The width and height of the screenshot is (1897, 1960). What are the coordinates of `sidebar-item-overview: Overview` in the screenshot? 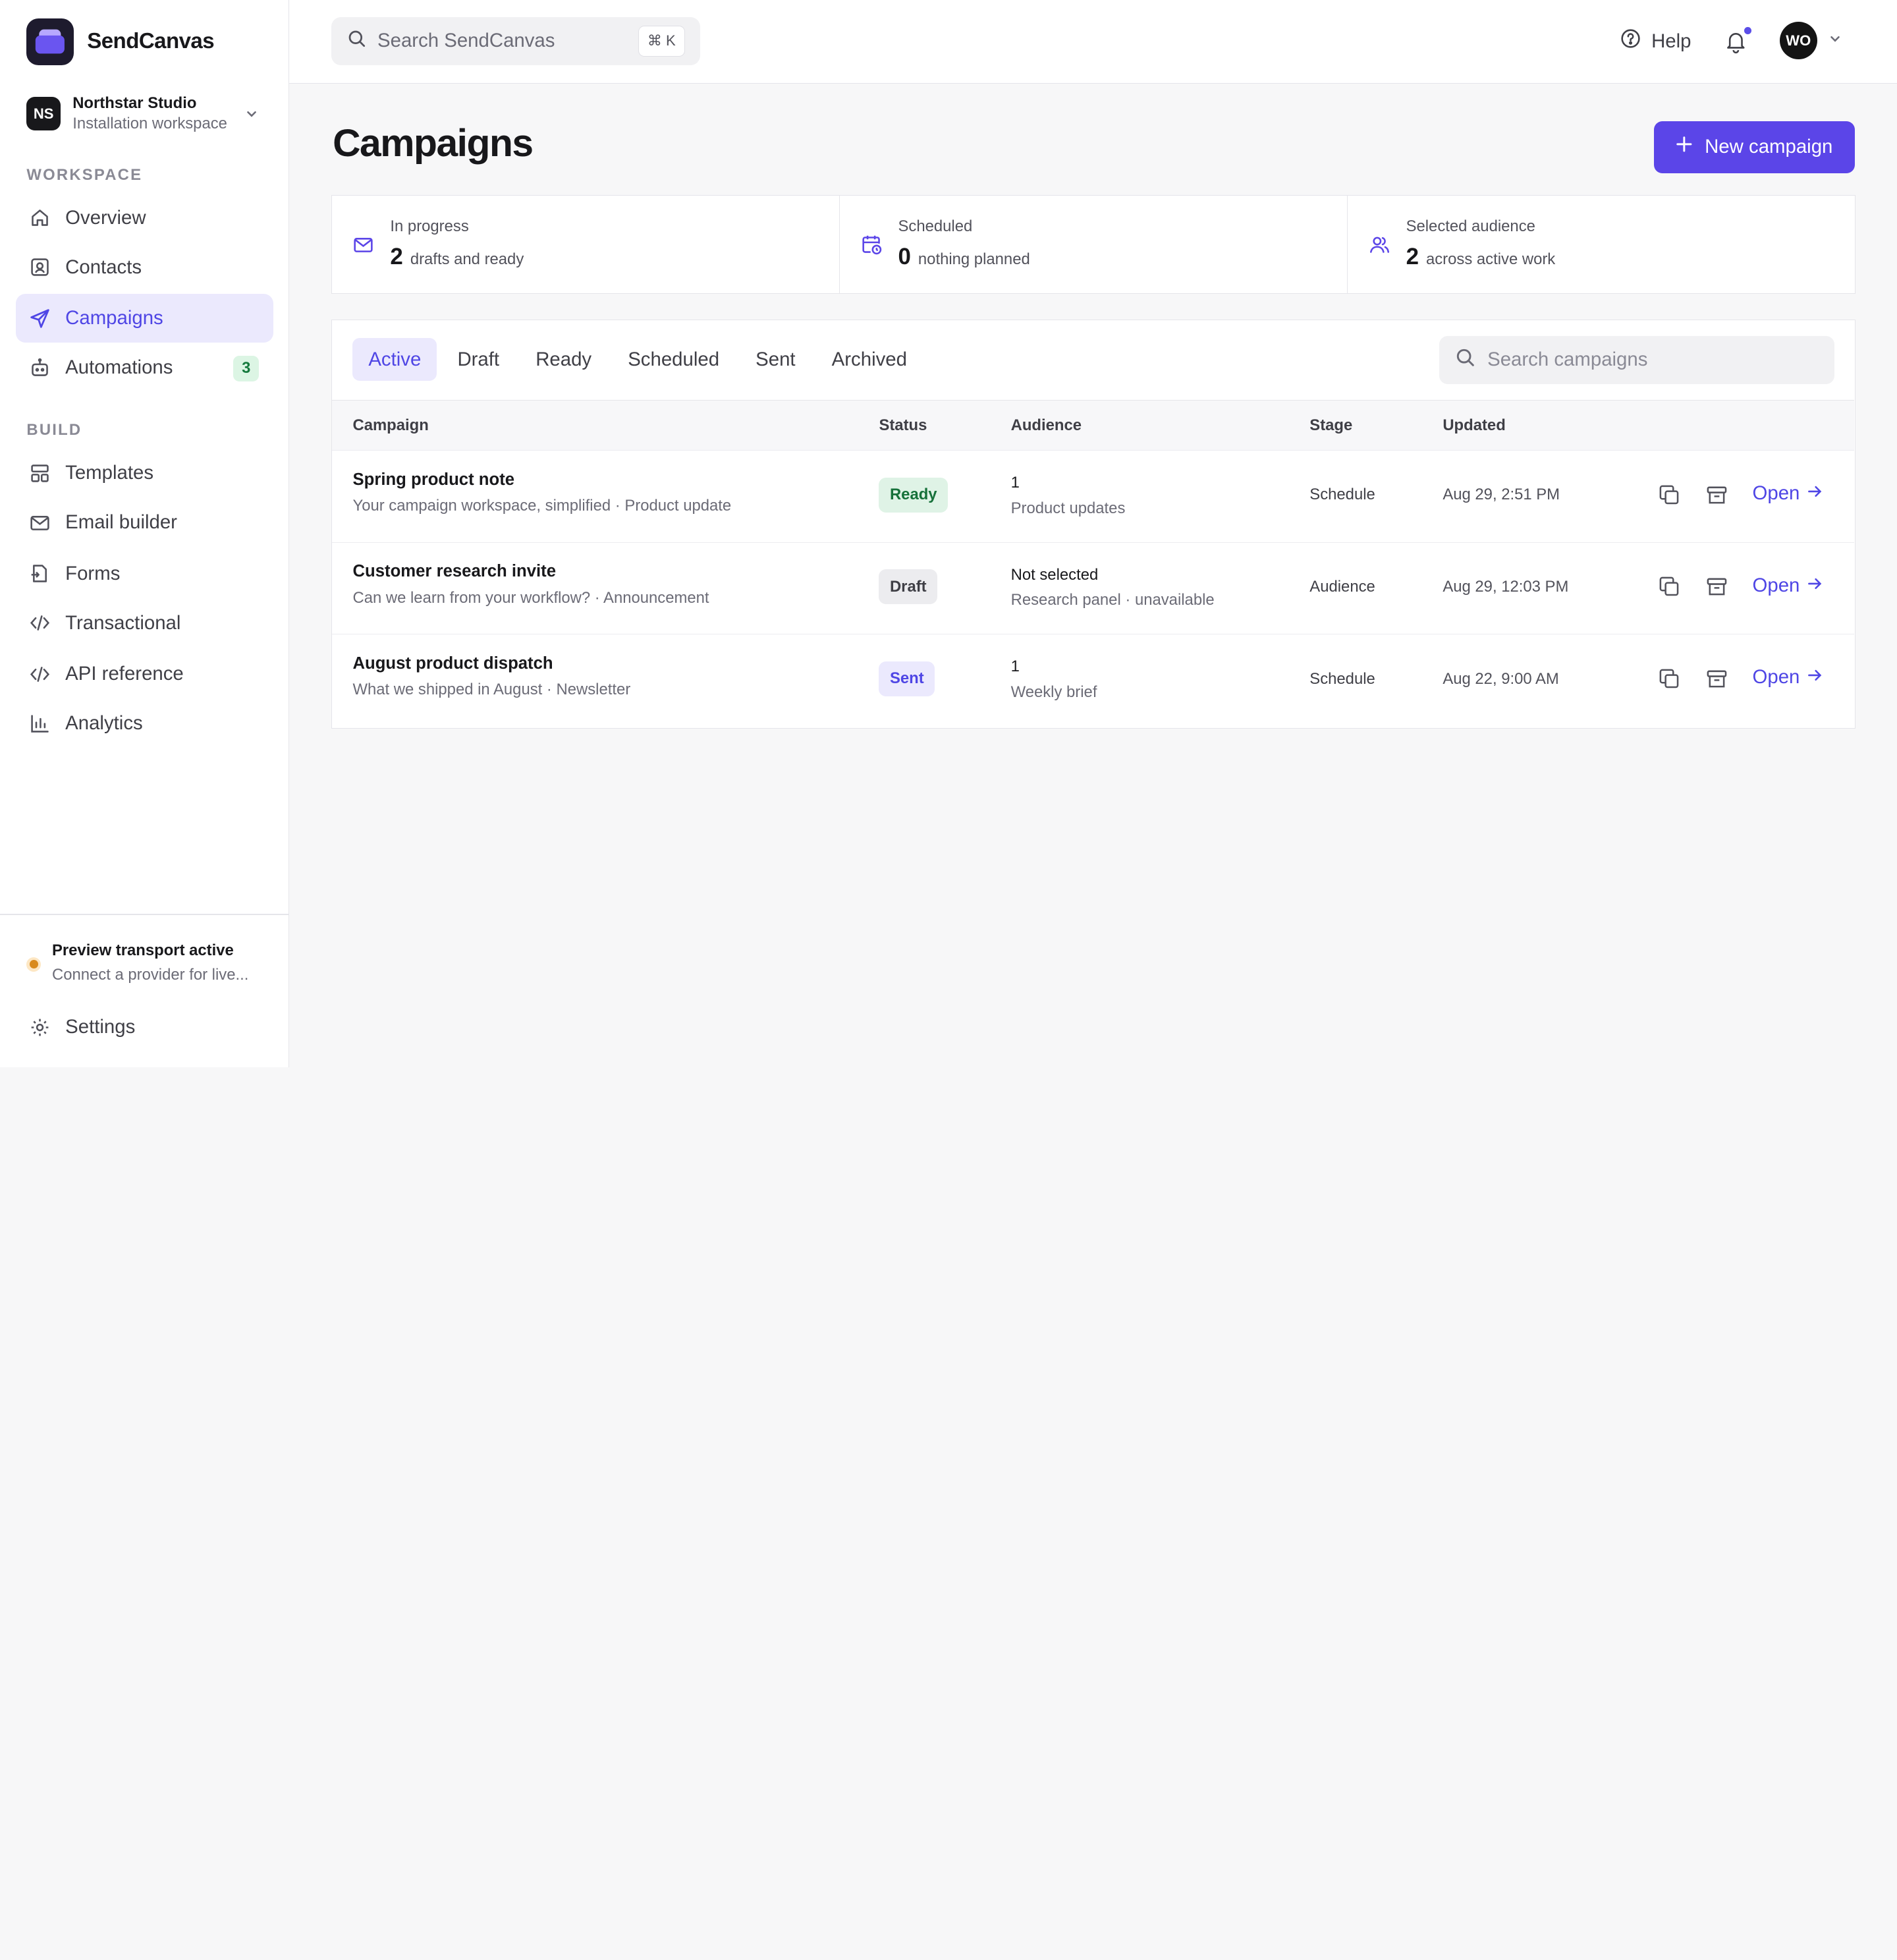 It's located at (144, 218).